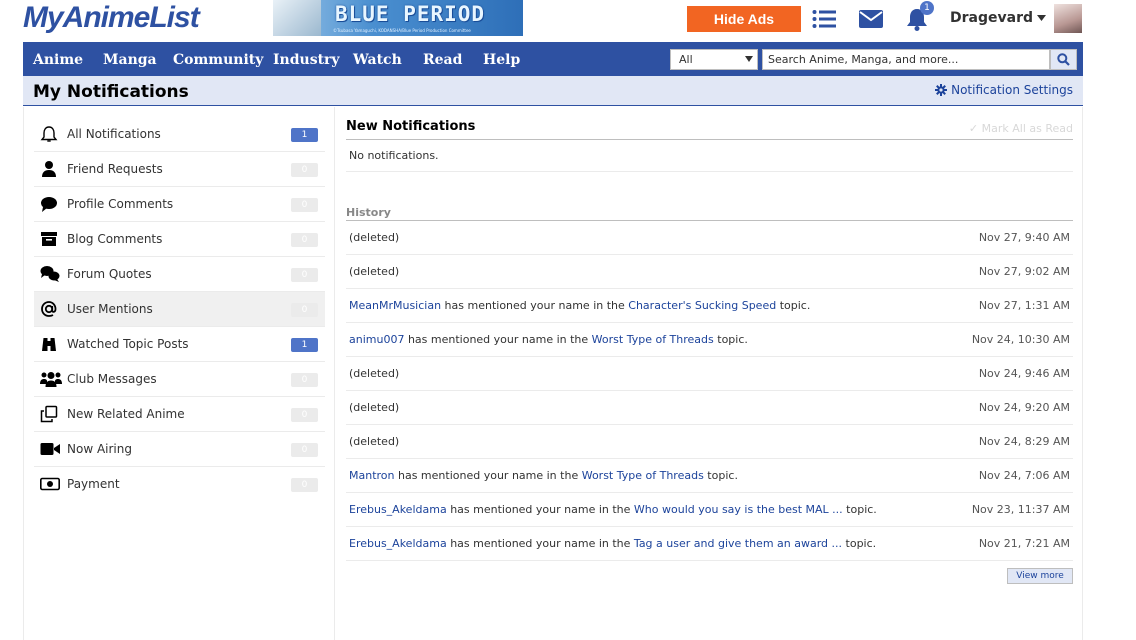 The height and width of the screenshot is (640, 1136). What do you see at coordinates (824, 19) in the screenshot?
I see `list-icon` at bounding box center [824, 19].